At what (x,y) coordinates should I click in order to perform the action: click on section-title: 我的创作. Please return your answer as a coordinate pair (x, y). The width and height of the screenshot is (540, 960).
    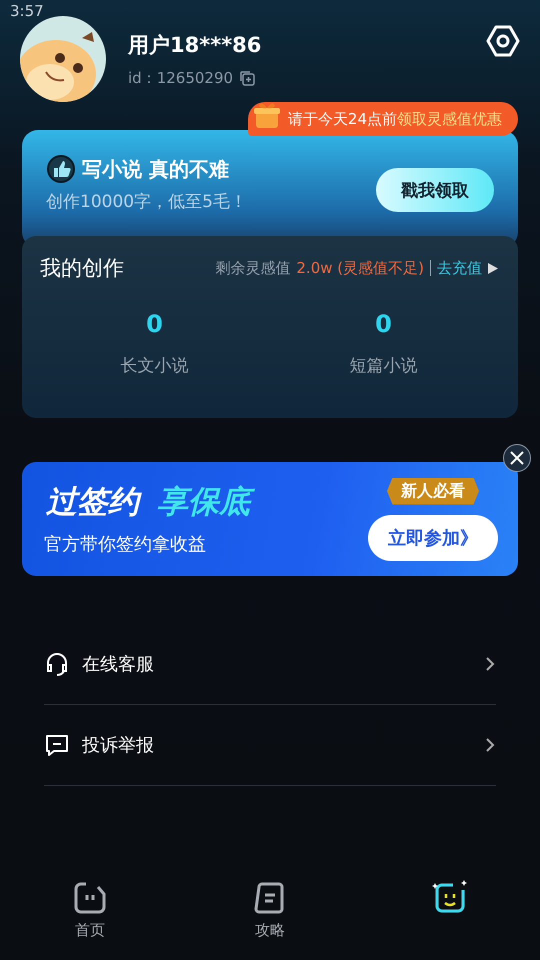
    Looking at the image, I should click on (82, 268).